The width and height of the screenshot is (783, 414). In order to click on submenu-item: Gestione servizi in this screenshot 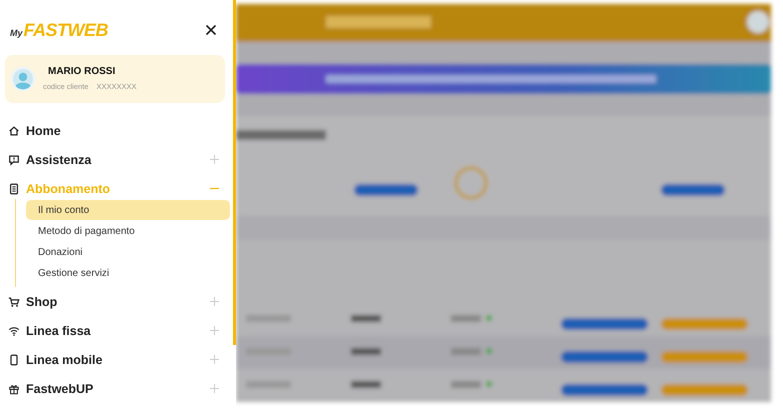, I will do `click(128, 273)`.